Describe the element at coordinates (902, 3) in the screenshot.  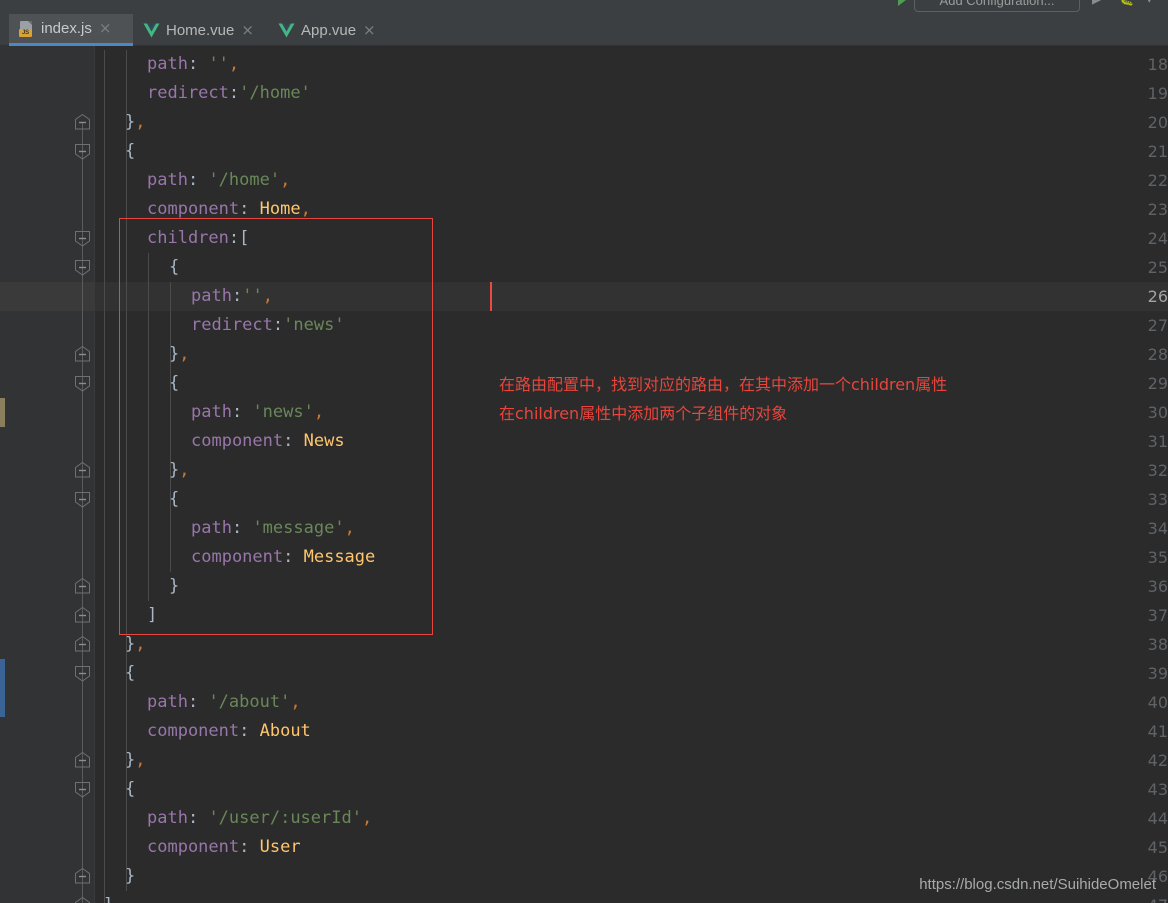
I see `run-triangle-icon` at that location.